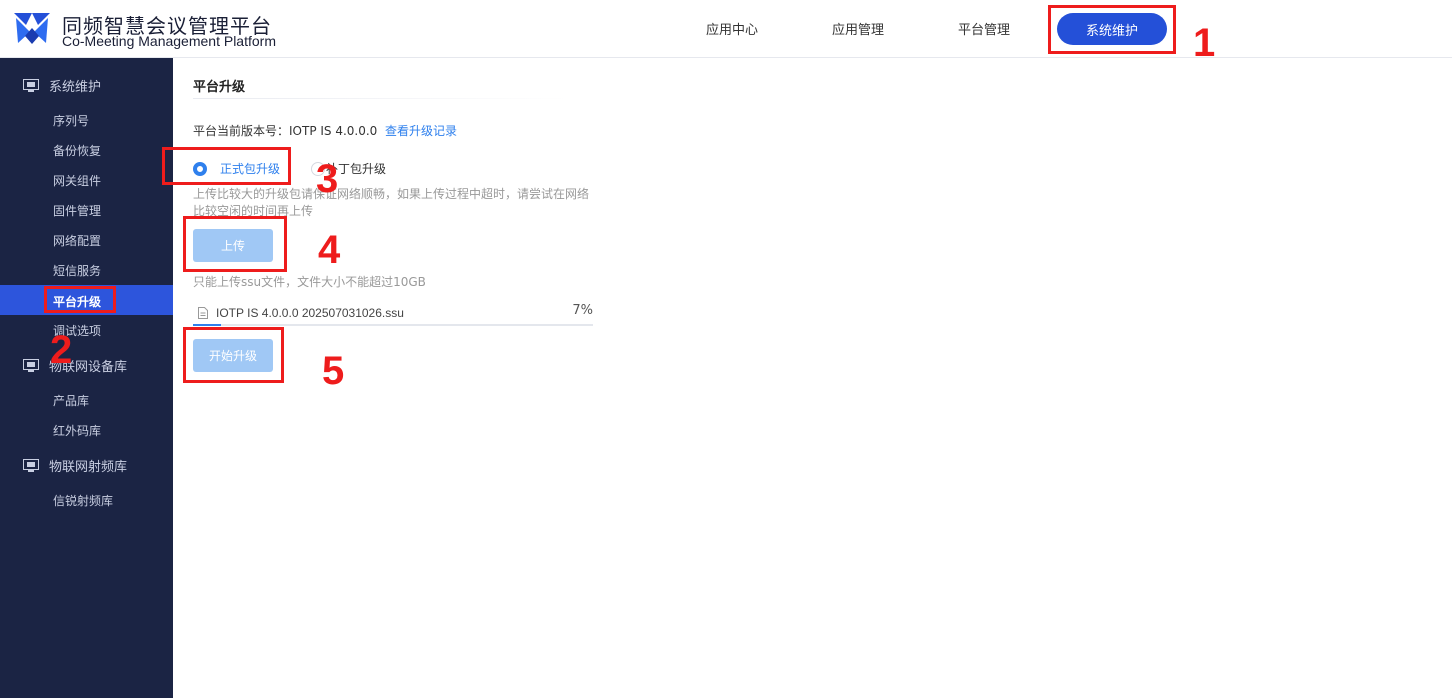 Image resolution: width=1452 pixels, height=698 pixels. Describe the element at coordinates (233, 355) in the screenshot. I see `start-upgrade-button: 开始升级` at that location.